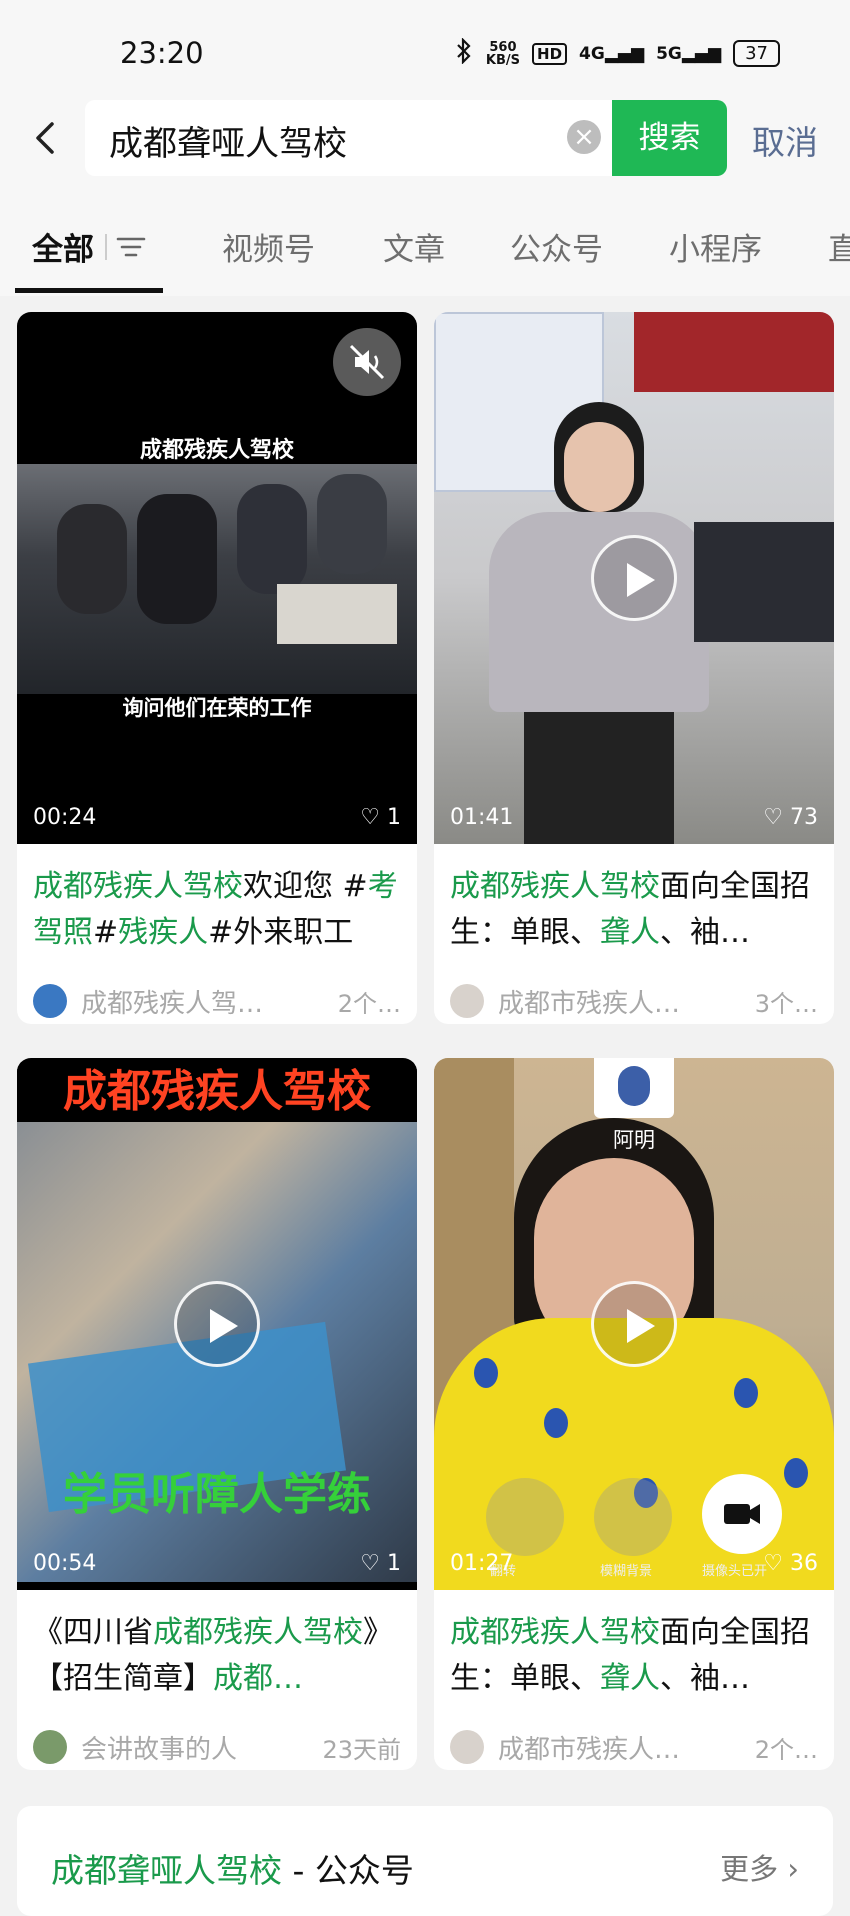  I want to click on status-icons: 560 KB/S HD 4G▂▄▆ 5G▂▄▆ 37, so click(617, 53).